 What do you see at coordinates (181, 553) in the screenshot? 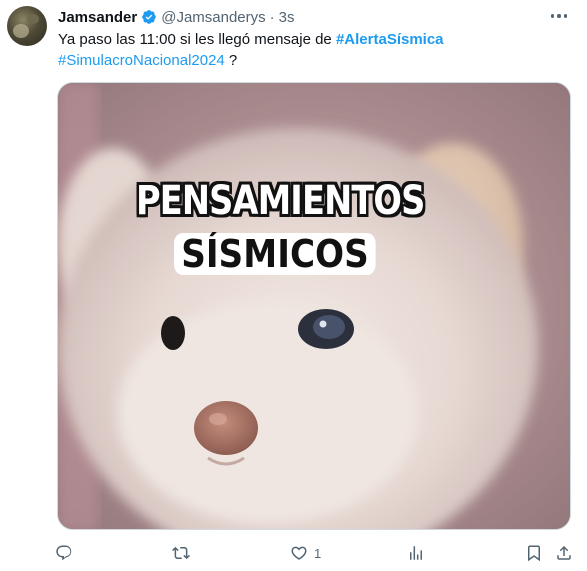
I see `retweet-icon` at bounding box center [181, 553].